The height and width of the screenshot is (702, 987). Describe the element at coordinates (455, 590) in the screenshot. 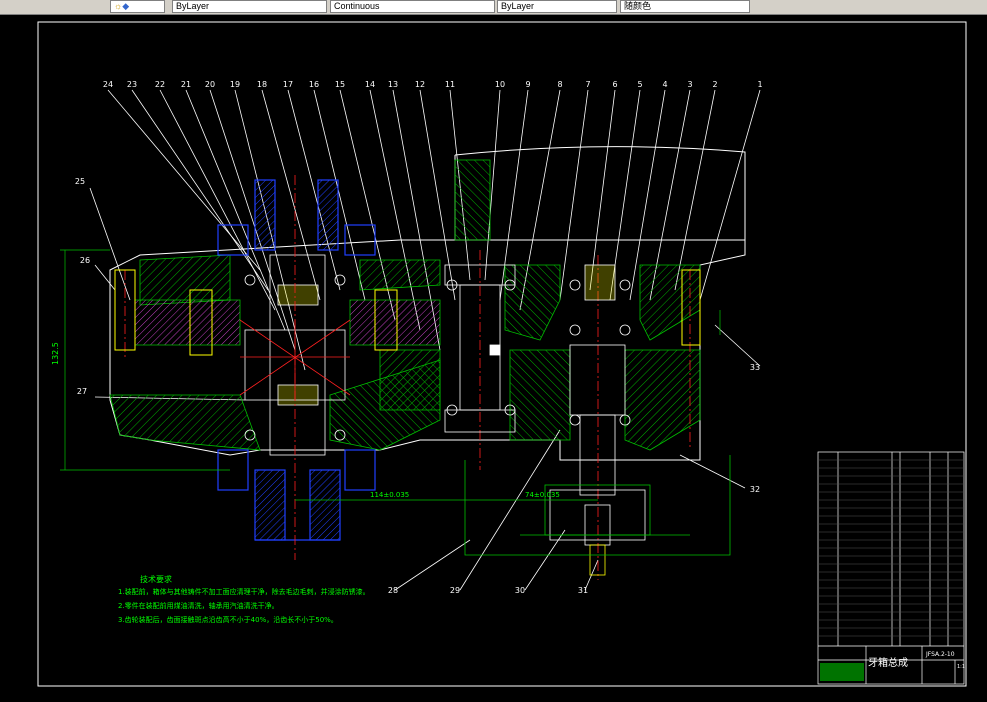

I see `part-number: 29` at that location.